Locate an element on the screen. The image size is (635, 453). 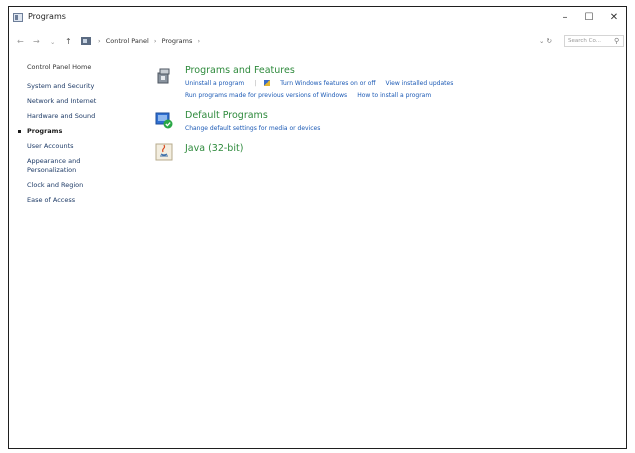
how-to-install-program-link: How to install a program is located at coordinates (394, 95).